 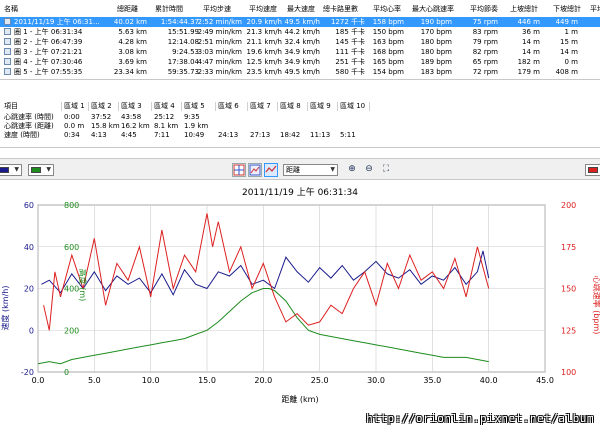 What do you see at coordinates (183, 42) in the screenshot?
I see `lap-time: 12:14.08` at bounding box center [183, 42].